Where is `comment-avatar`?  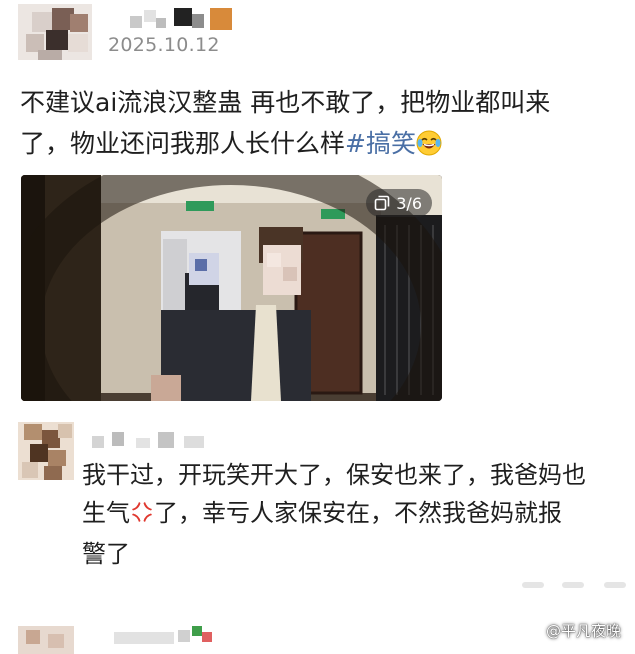
comment-avatar is located at coordinates (46, 451).